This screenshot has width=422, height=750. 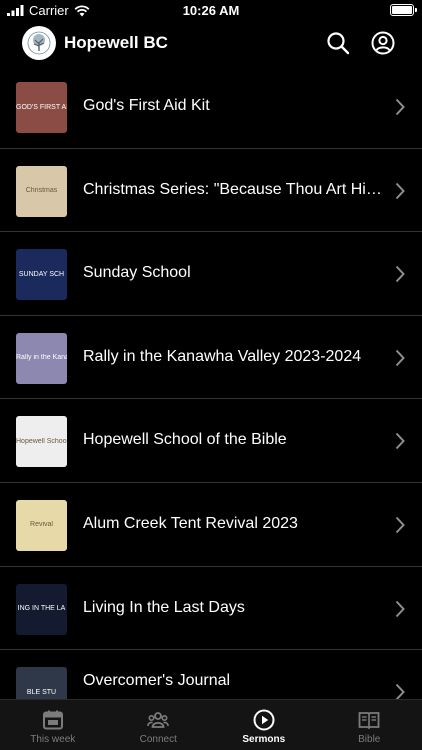 I want to click on thumbnail-text: Christmas, so click(x=41, y=191).